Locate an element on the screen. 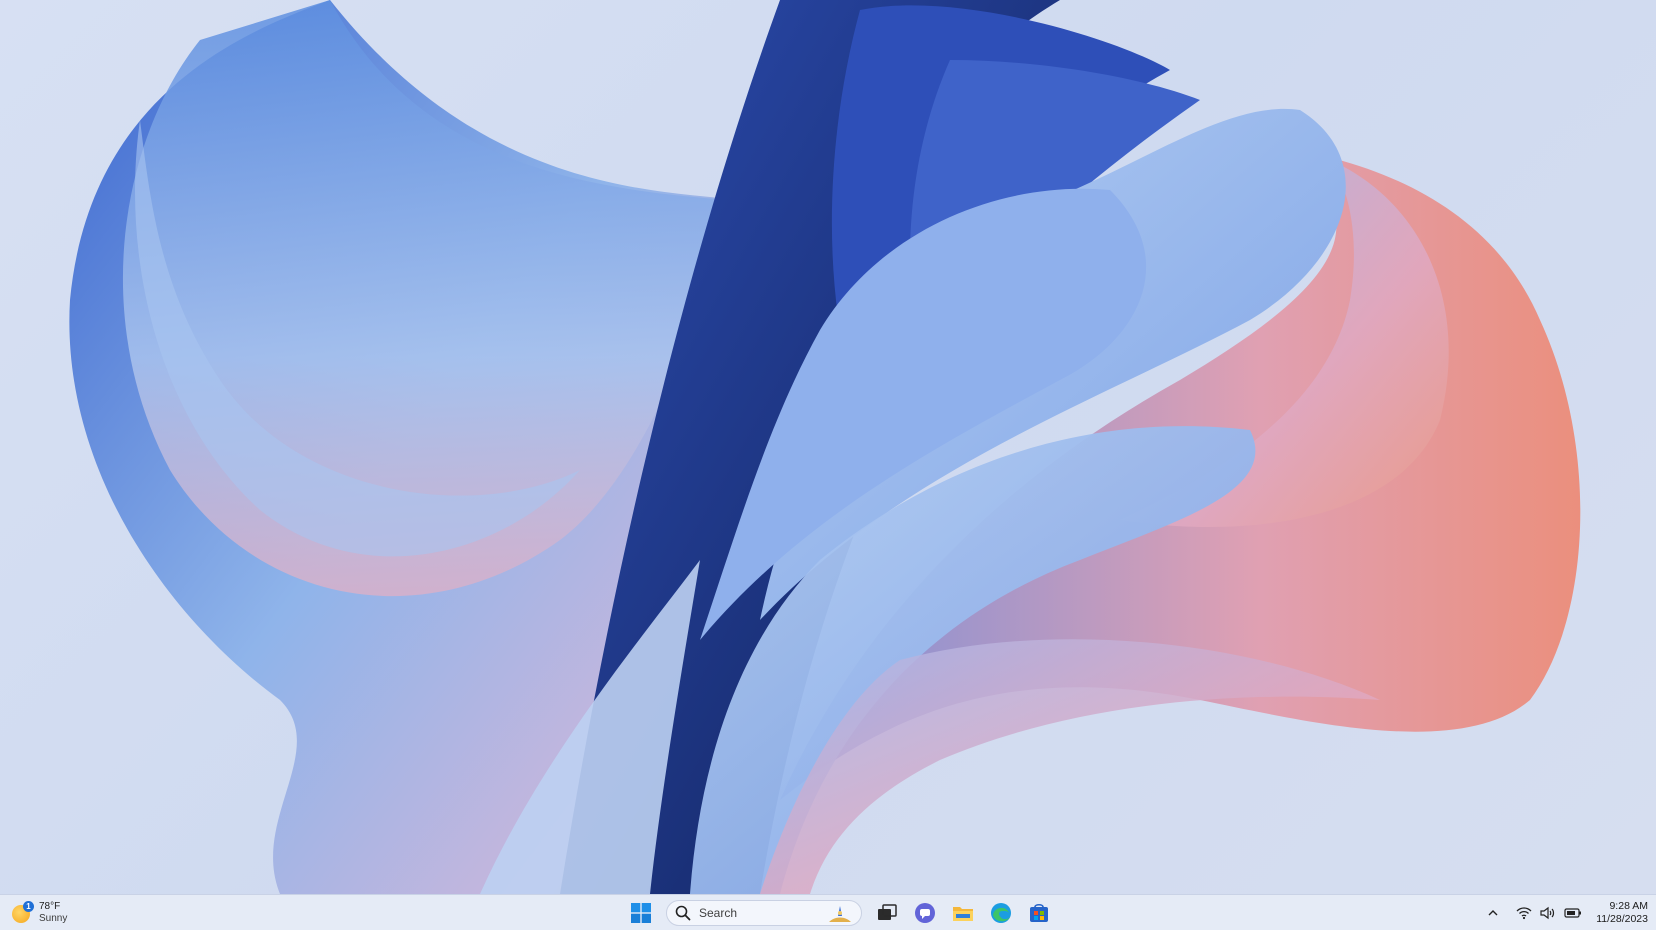 This screenshot has width=1656, height=931. search-highlight-icon is located at coordinates (840, 914).